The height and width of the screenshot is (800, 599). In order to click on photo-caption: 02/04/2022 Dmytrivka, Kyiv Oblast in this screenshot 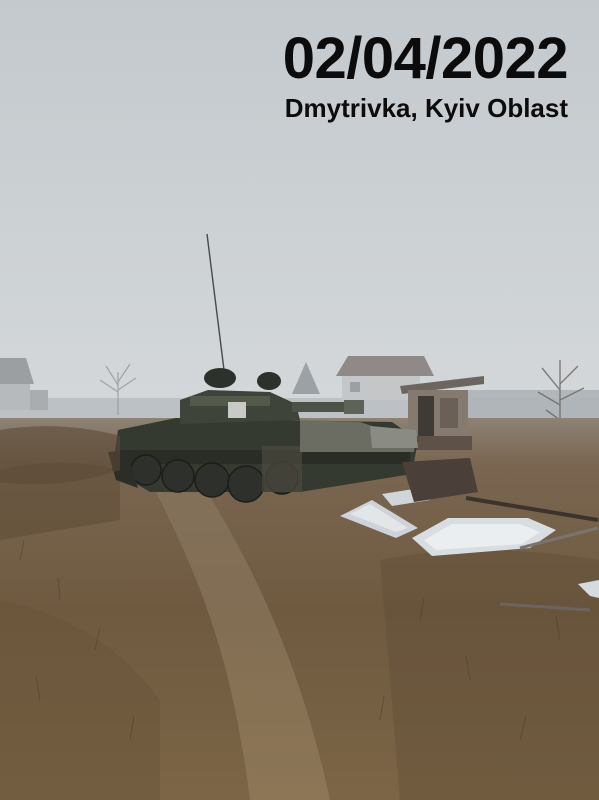, I will do `click(425, 75)`.